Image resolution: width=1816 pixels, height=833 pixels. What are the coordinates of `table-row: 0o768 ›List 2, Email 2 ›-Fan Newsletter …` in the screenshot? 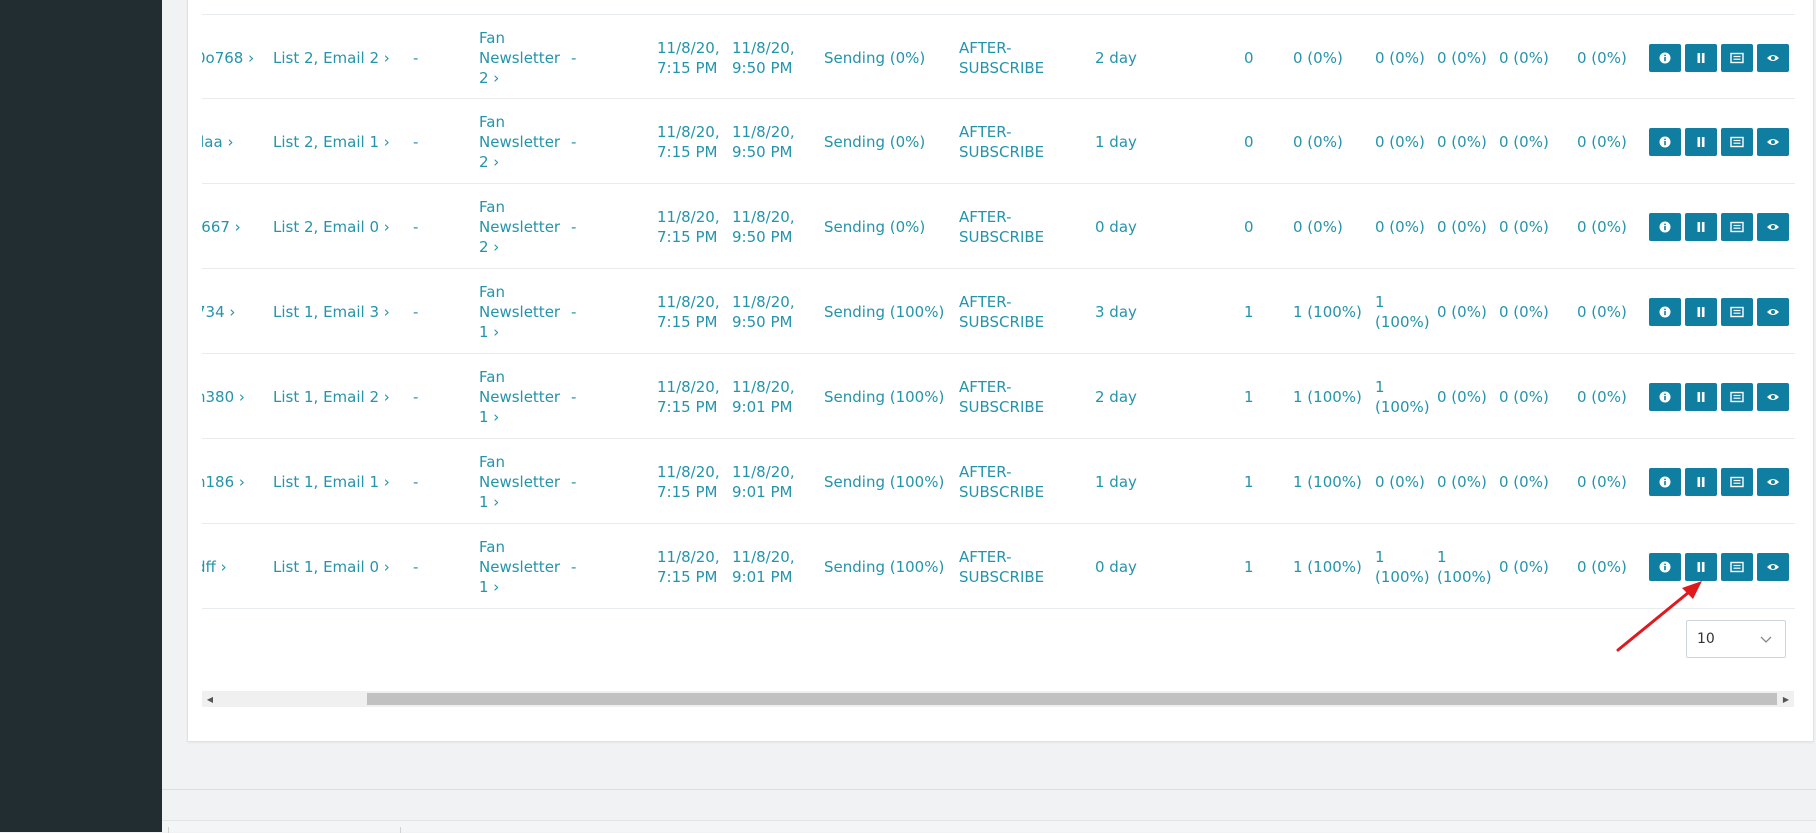 It's located at (998, 56).